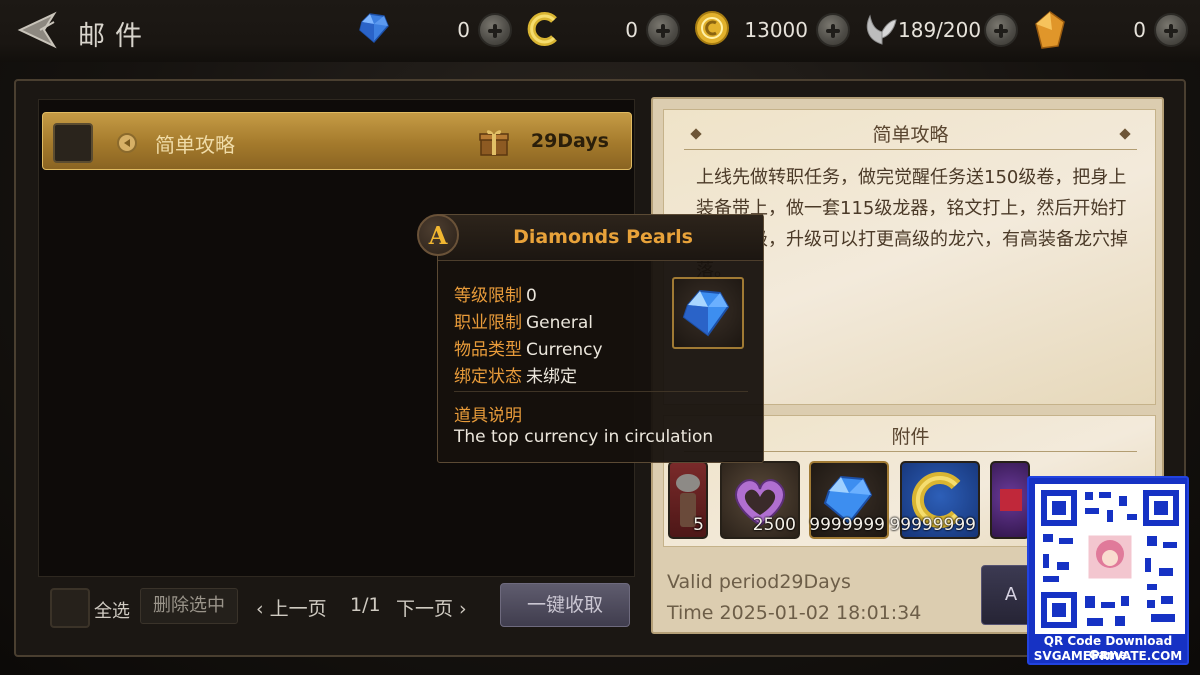 Image resolution: width=1200 pixels, height=675 pixels. What do you see at coordinates (544, 30) in the screenshot?
I see `c-coin-icon` at bounding box center [544, 30].